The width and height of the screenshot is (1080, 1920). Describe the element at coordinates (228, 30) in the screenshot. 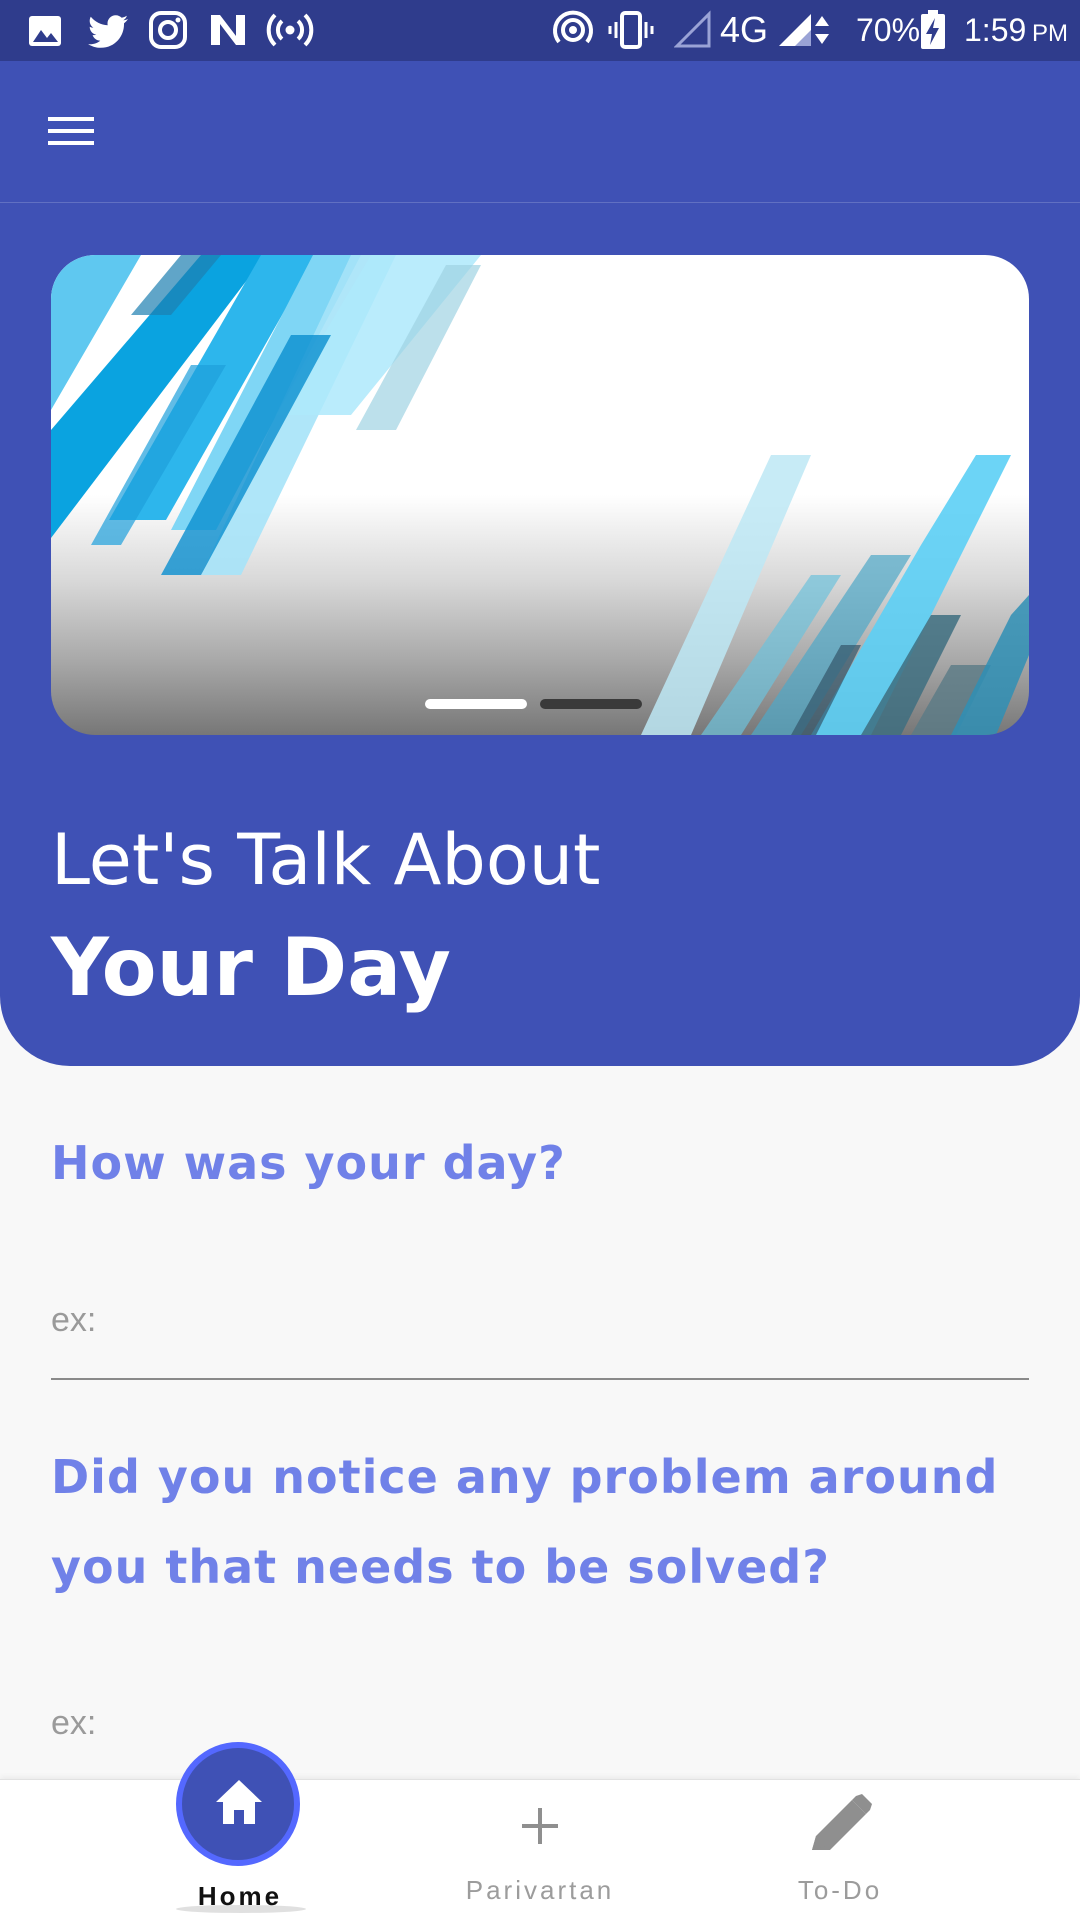

I see `n-app-icon` at that location.